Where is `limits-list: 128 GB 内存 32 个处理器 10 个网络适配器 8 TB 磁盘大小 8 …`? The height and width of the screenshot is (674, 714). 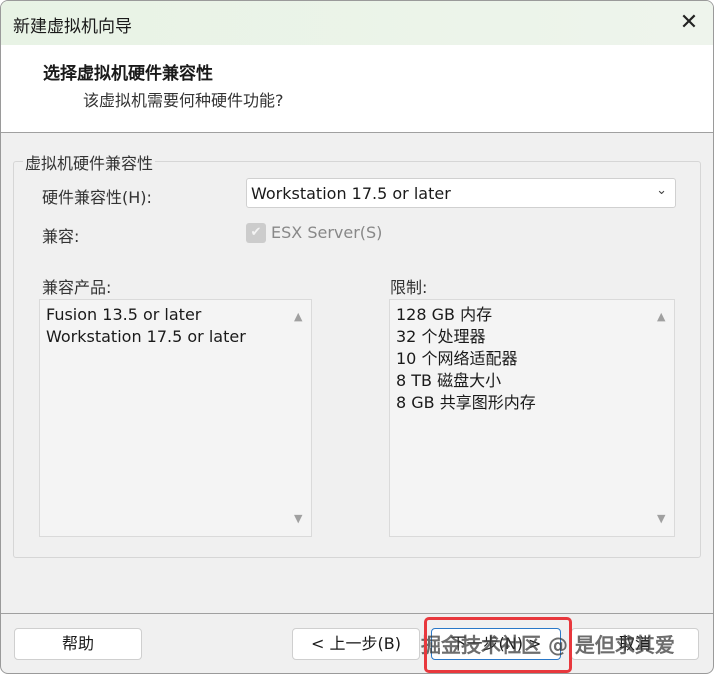
limits-list: 128 GB 内存 32 个处理器 10 个网络适配器 8 TB 磁盘大小 8 … is located at coordinates (532, 418).